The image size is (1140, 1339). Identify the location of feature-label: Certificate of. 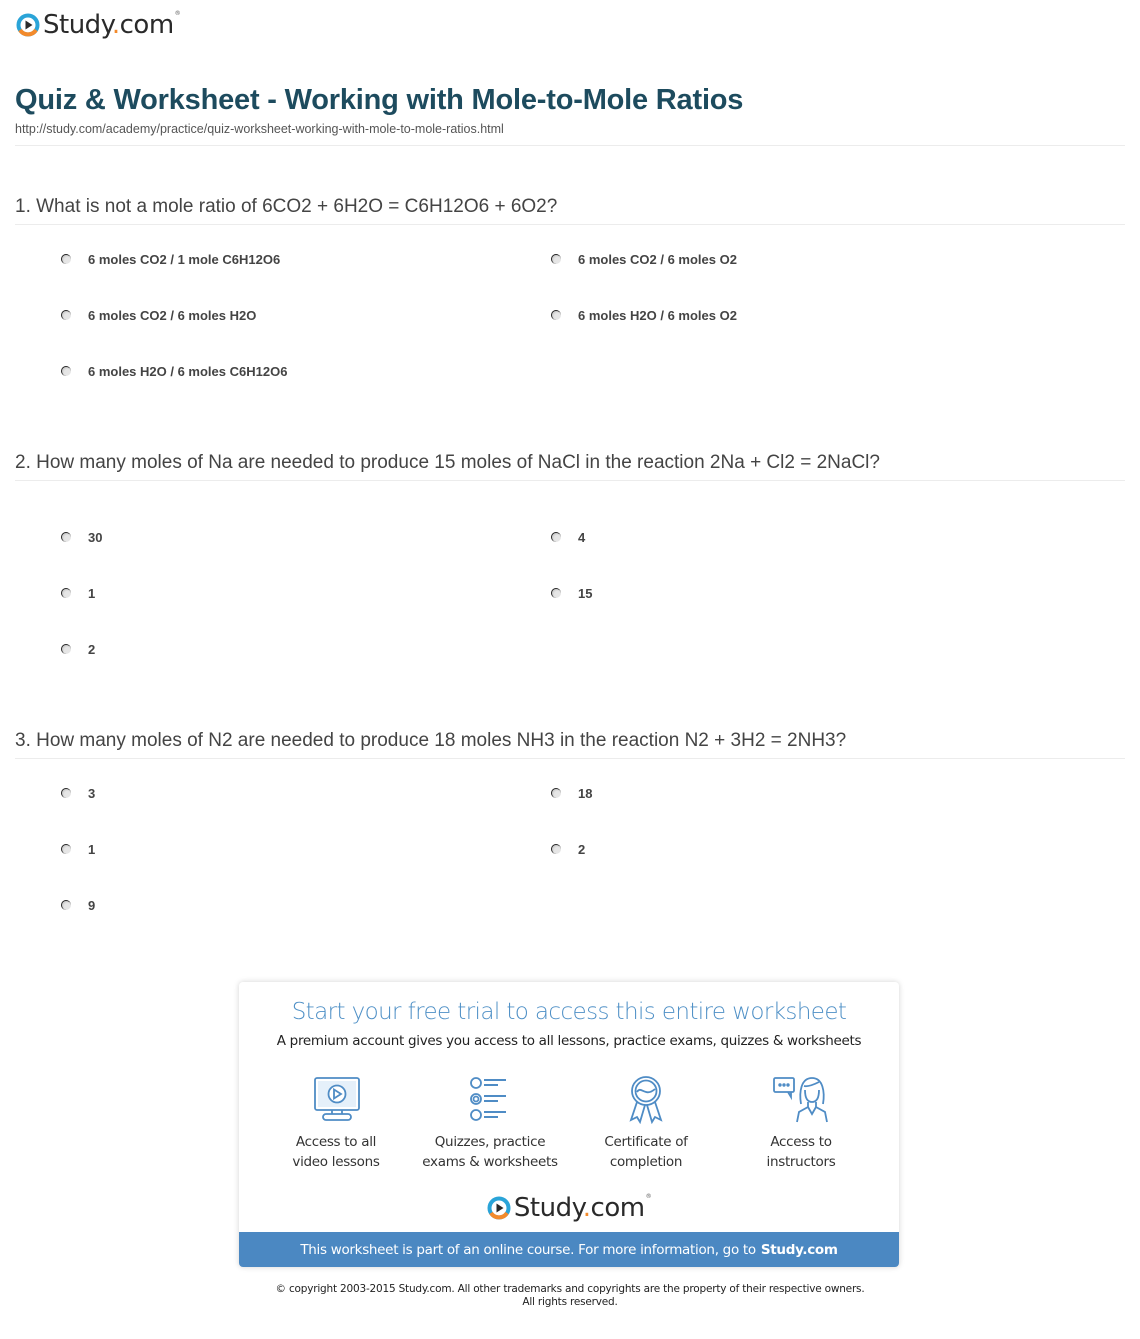
(646, 1142).